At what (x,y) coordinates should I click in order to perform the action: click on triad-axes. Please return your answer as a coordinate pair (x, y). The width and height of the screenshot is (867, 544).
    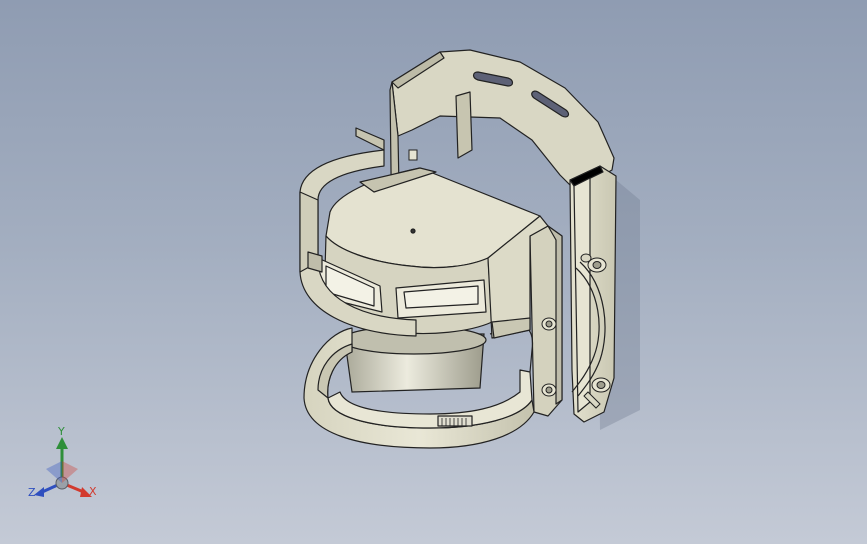
    Looking at the image, I should click on (63, 467).